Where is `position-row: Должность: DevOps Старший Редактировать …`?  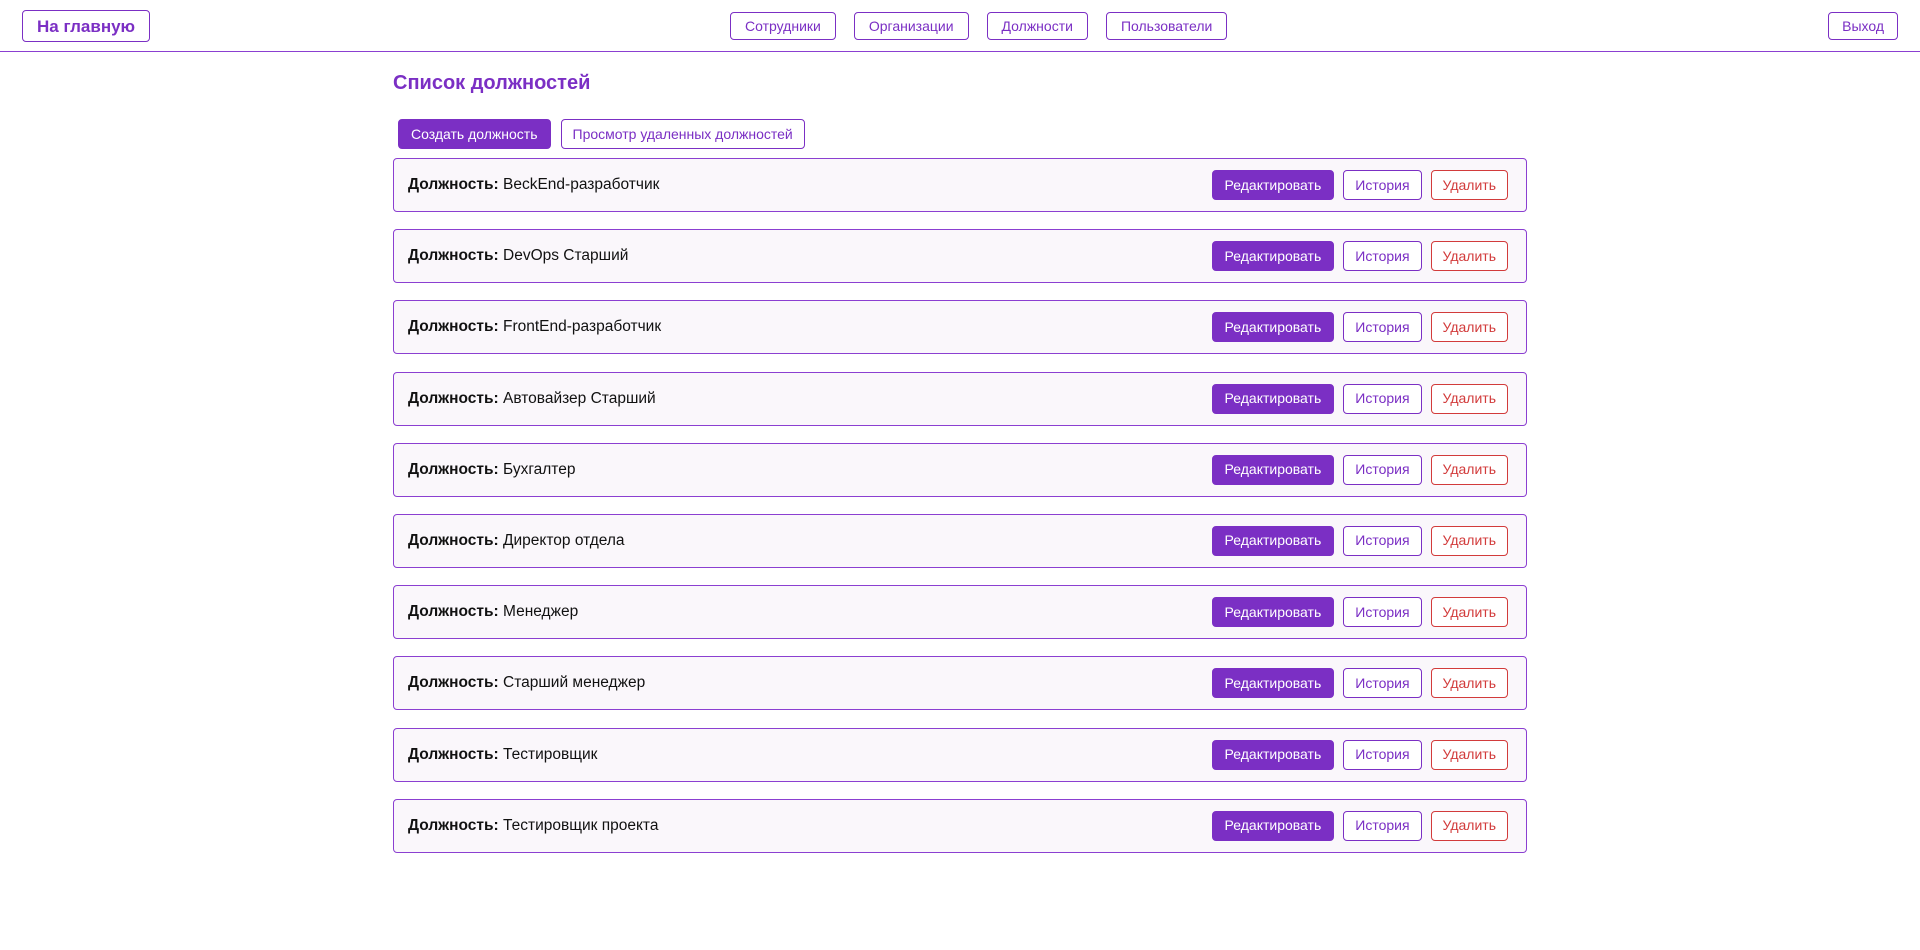 position-row: Должность: DevOps Старший Редактировать … is located at coordinates (960, 256).